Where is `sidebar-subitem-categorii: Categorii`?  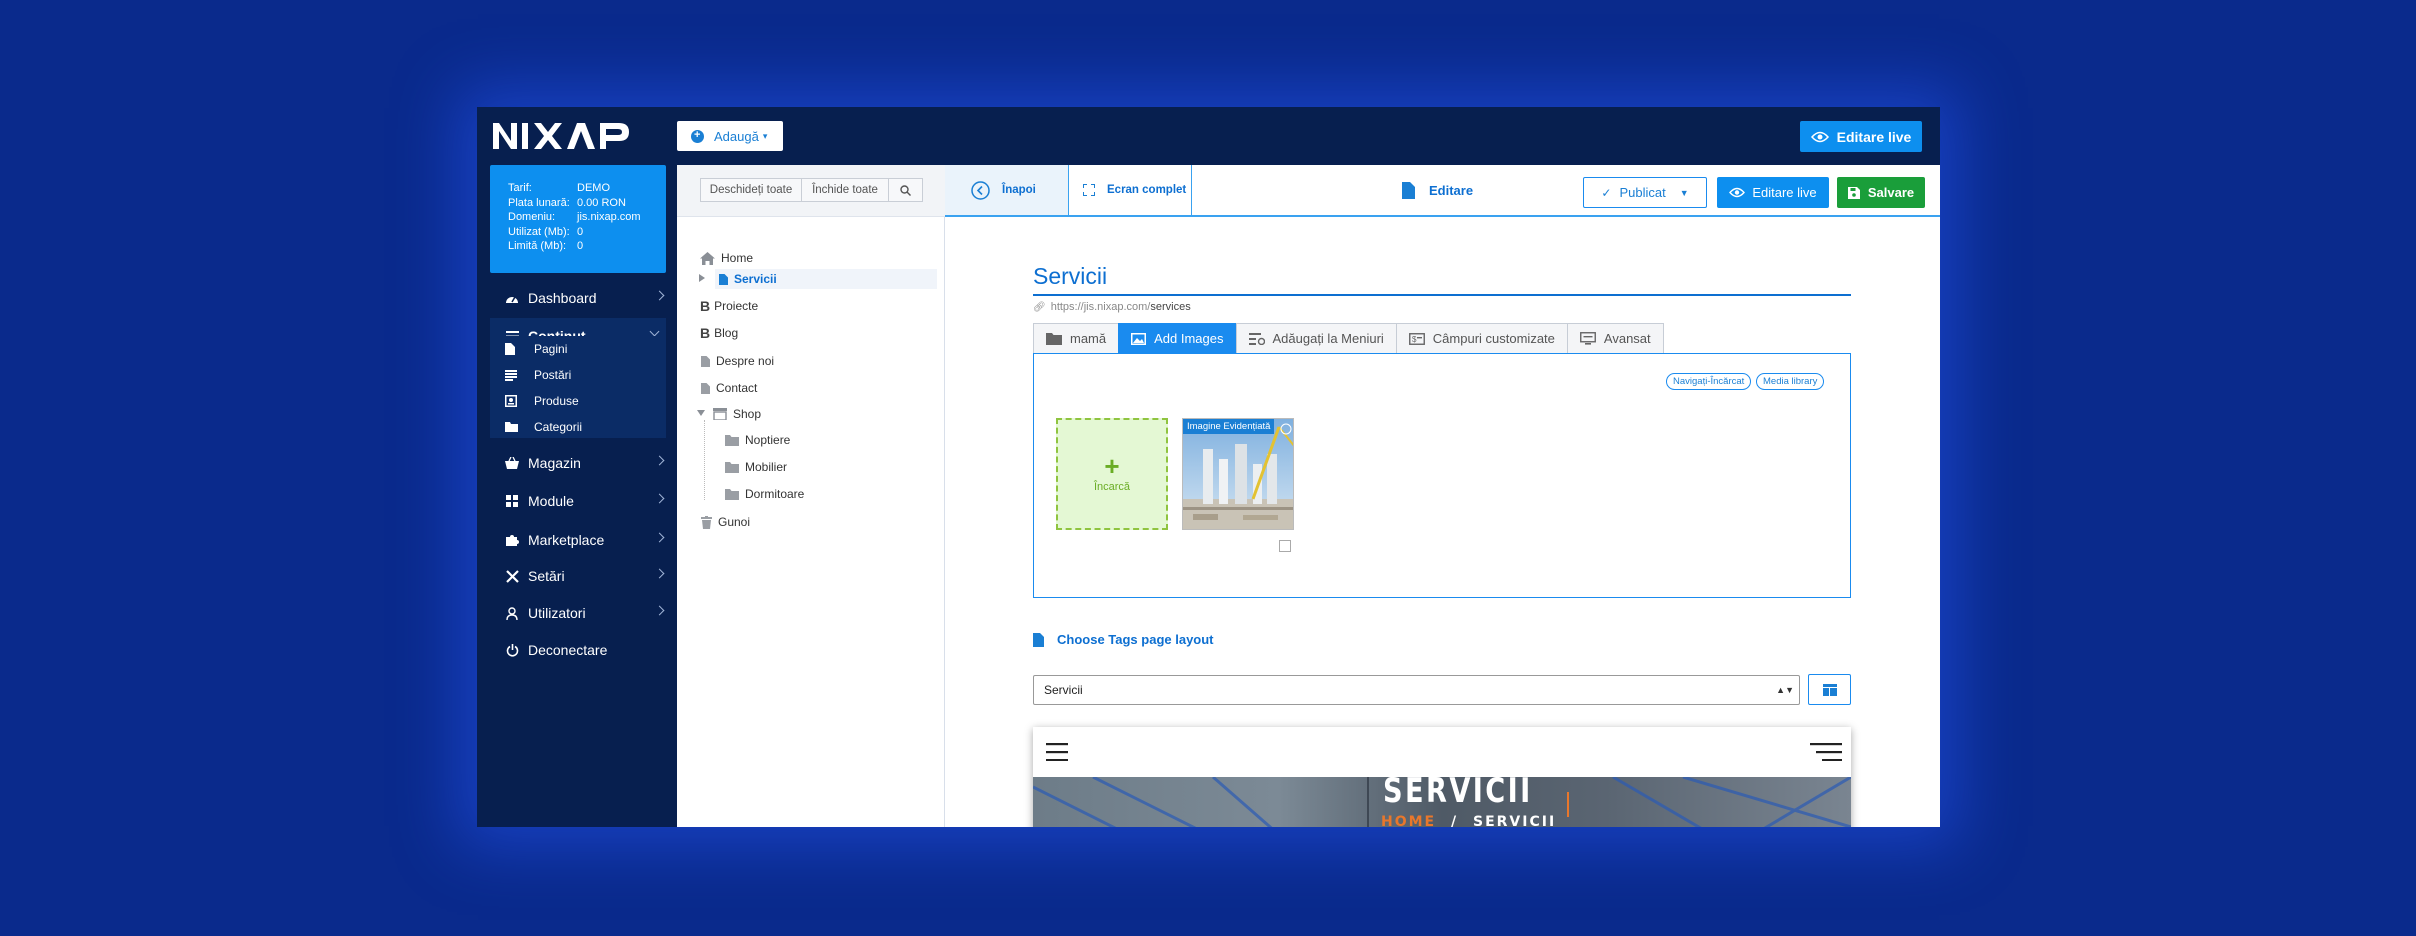
sidebar-subitem-categorii: Categorii is located at coordinates (578, 427).